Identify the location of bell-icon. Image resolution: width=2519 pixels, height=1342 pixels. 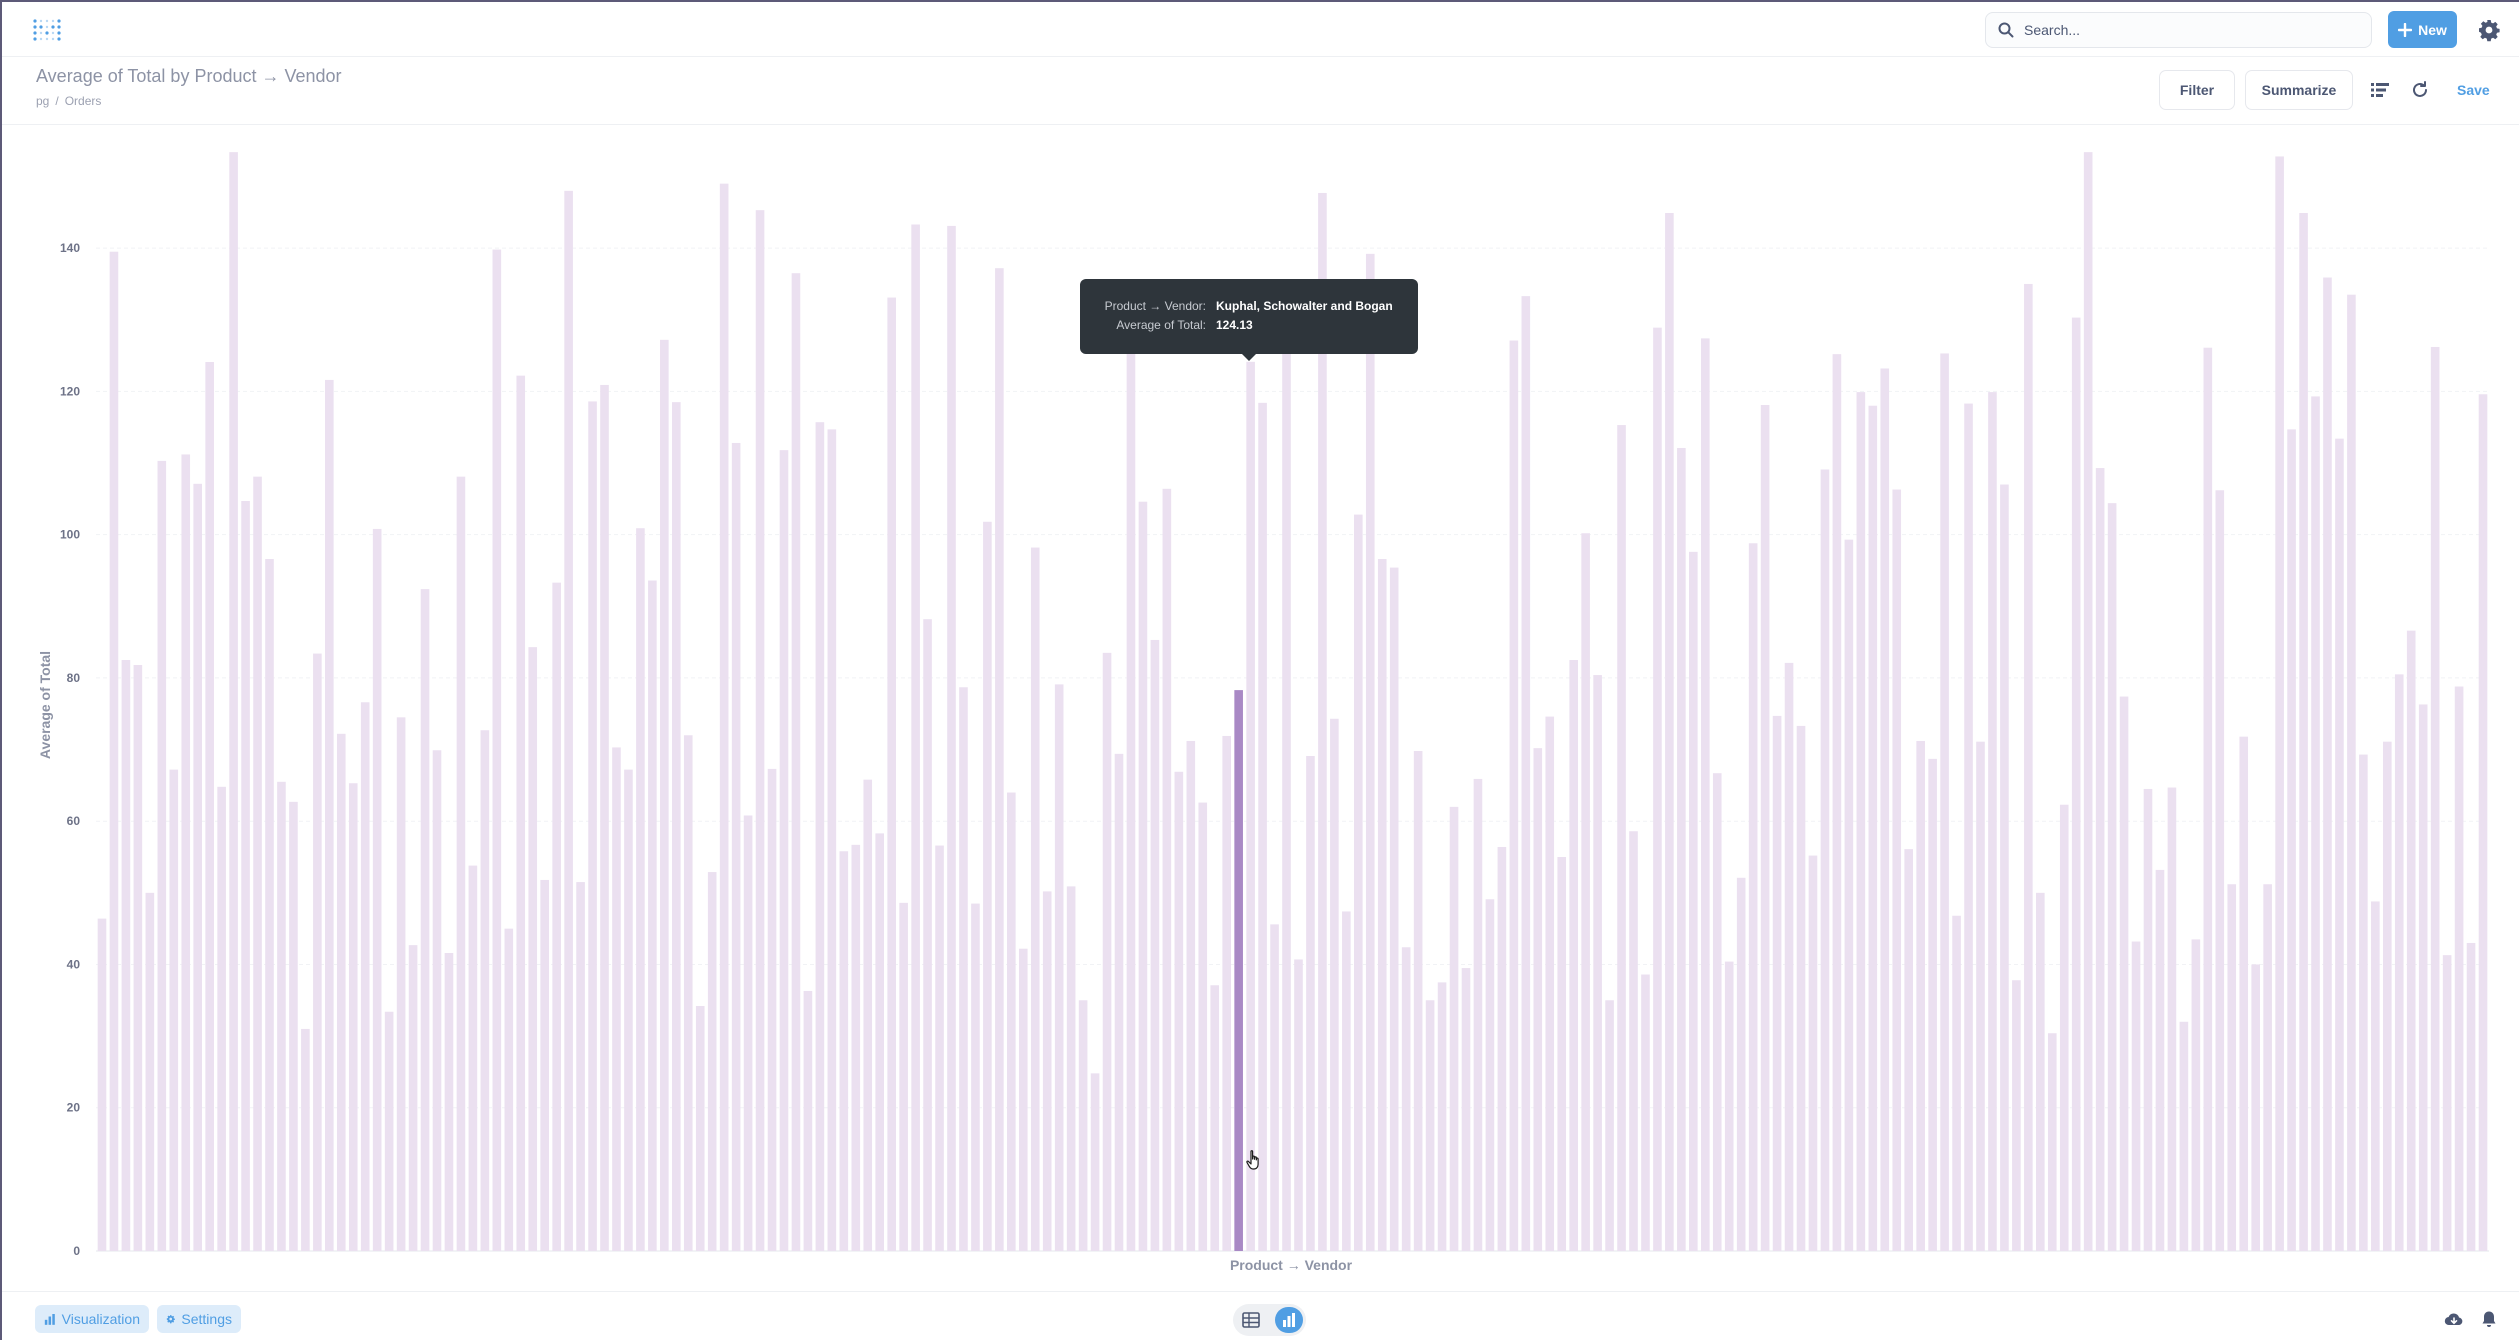
(2489, 1319).